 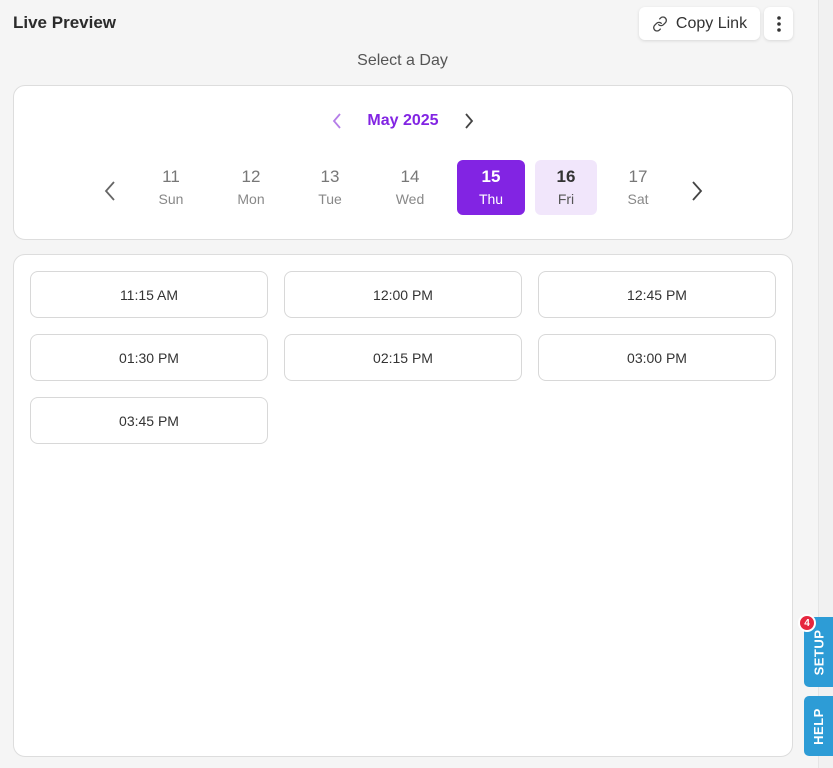 I want to click on day-weekday: Sun, so click(x=171, y=199).